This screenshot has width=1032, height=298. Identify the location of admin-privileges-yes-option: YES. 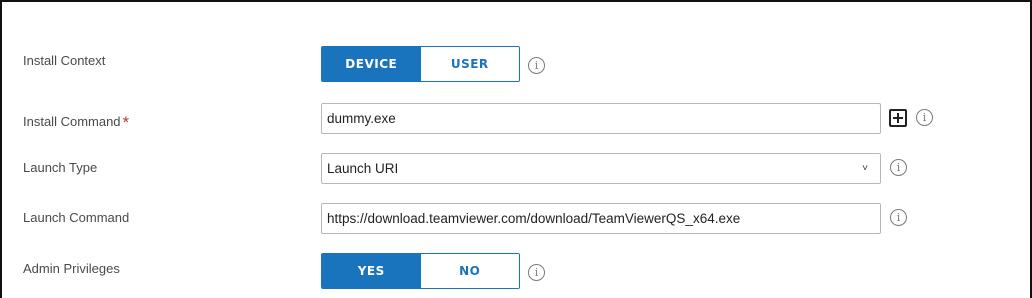
(371, 271).